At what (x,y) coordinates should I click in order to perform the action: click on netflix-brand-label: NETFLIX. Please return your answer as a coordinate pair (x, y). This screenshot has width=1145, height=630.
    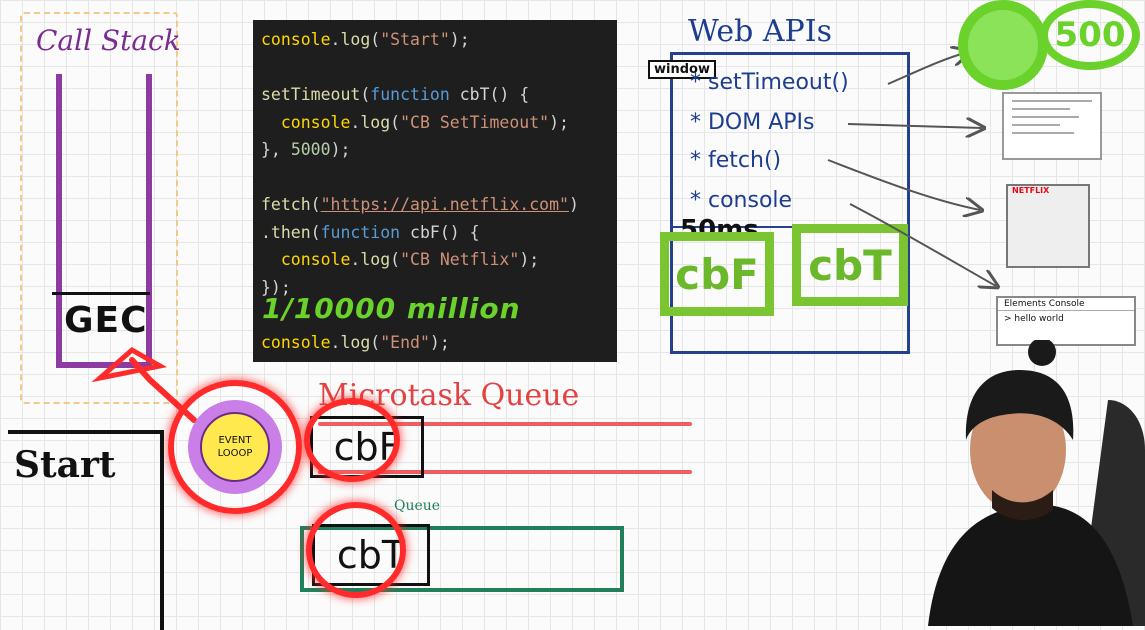
    Looking at the image, I should click on (1031, 190).